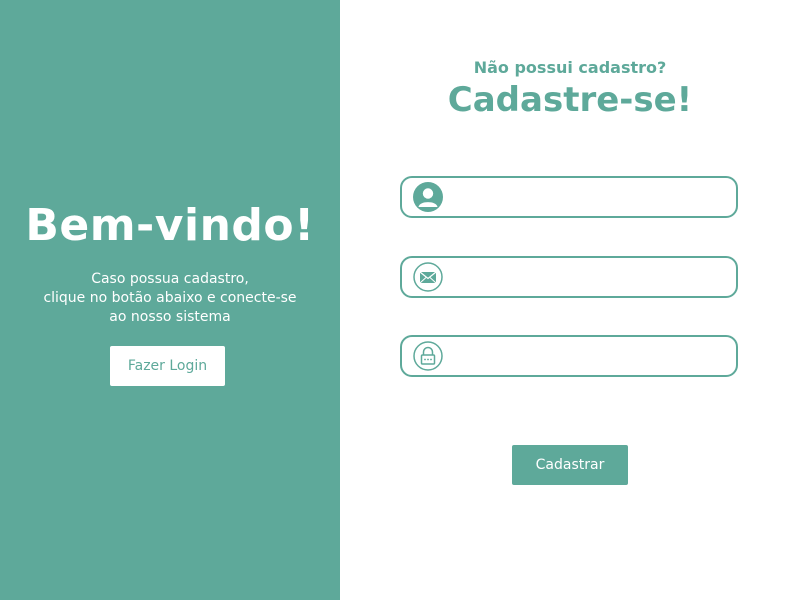 This screenshot has height=600, width=800. I want to click on welcome-text-line: Caso possua cadastro,, so click(170, 279).